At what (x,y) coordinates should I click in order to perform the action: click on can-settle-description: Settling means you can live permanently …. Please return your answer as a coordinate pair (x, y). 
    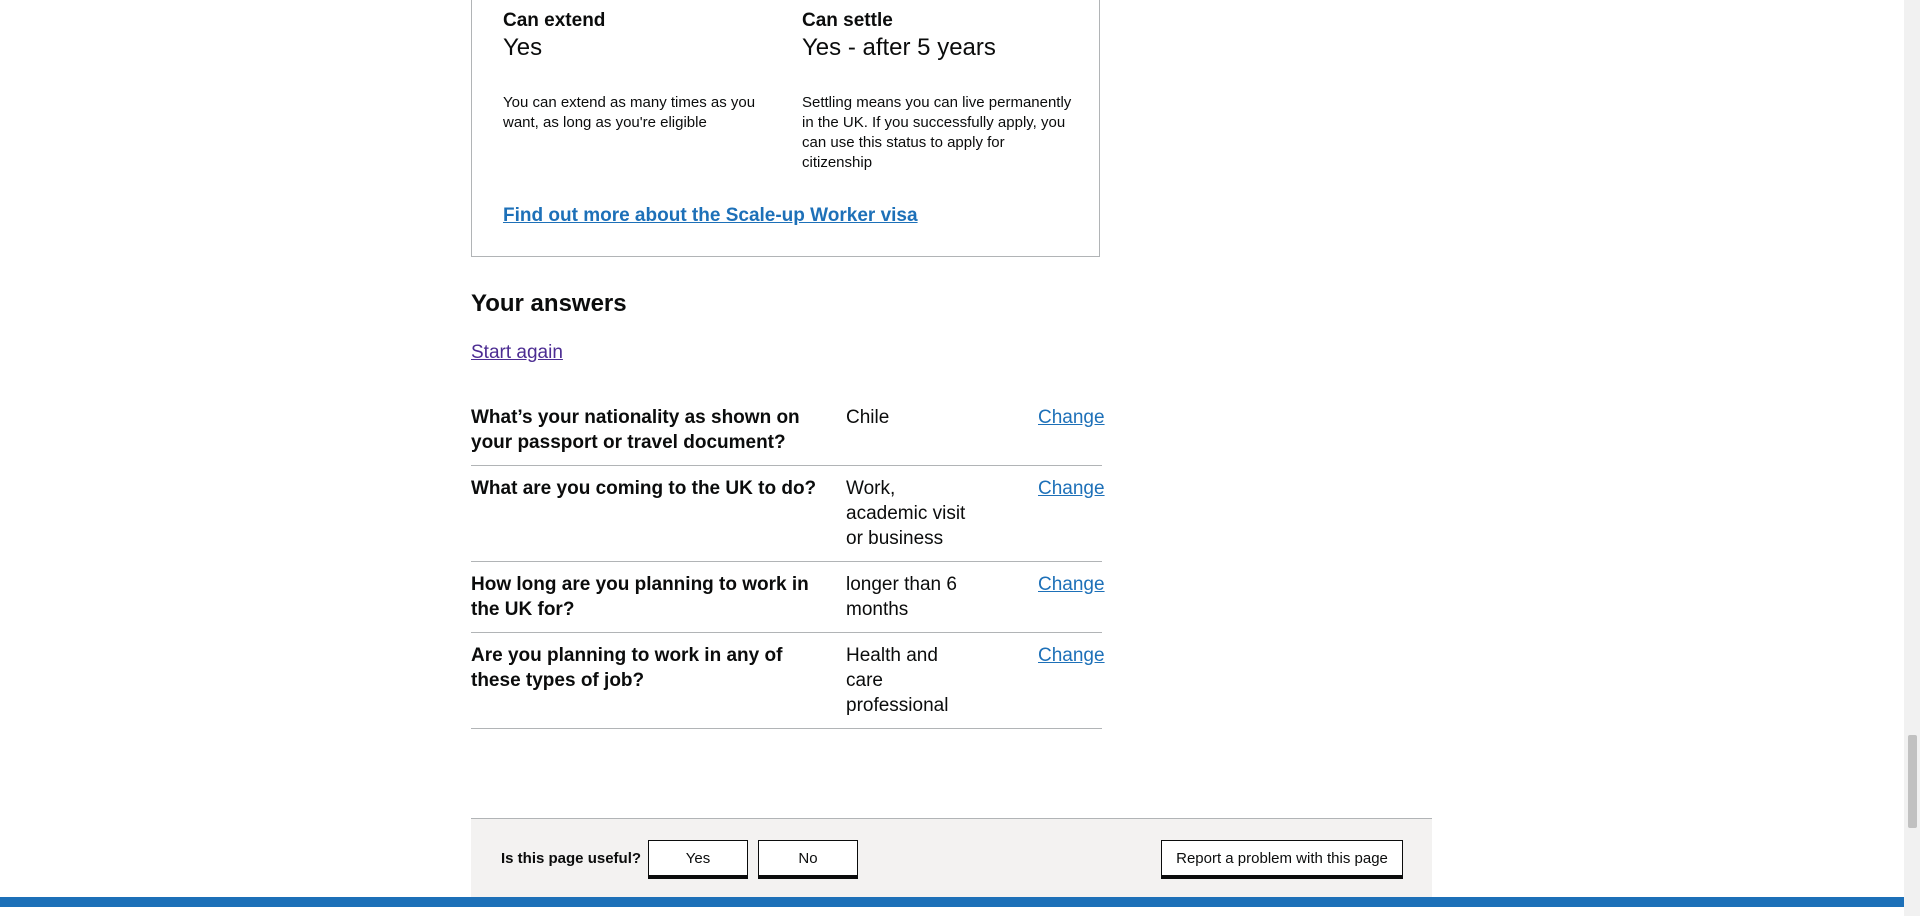
    Looking at the image, I should click on (937, 132).